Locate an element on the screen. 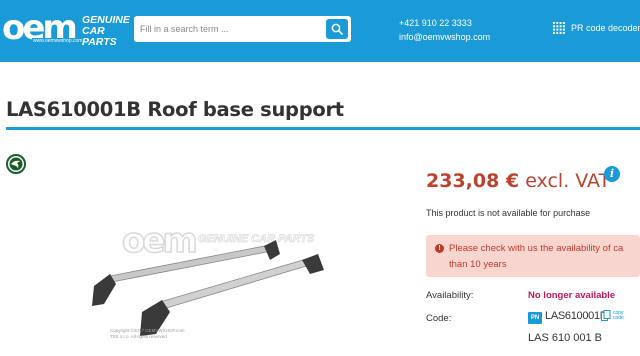 This screenshot has width=640, height=356. image-copyright-1: Copyright ©2017 OEMVWSHOP.com is located at coordinates (147, 330).